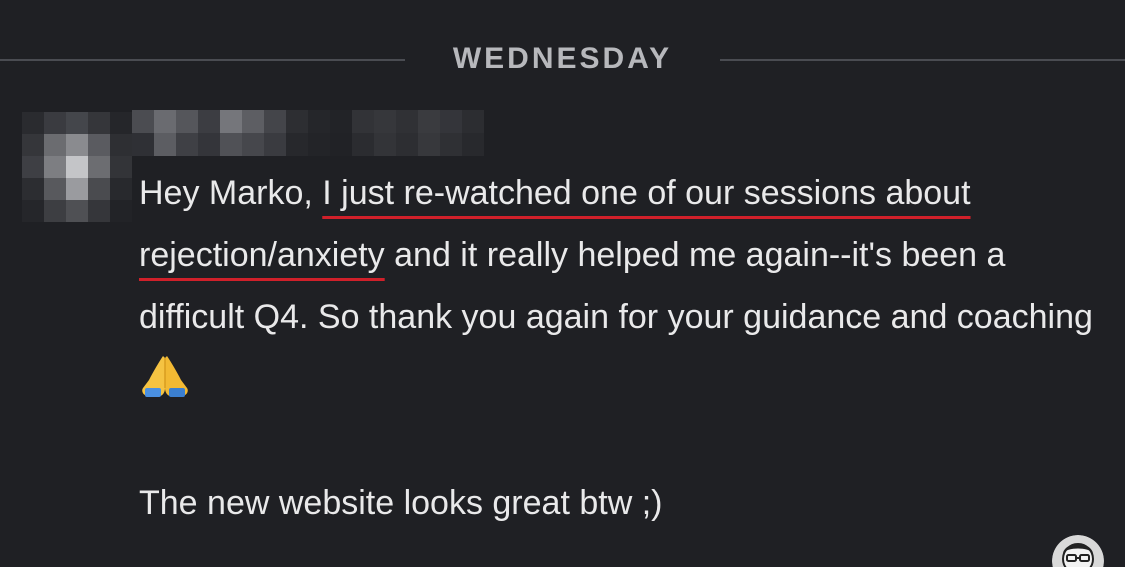 This screenshot has width=1125, height=567. What do you see at coordinates (77, 167) in the screenshot?
I see `sender-avatar` at bounding box center [77, 167].